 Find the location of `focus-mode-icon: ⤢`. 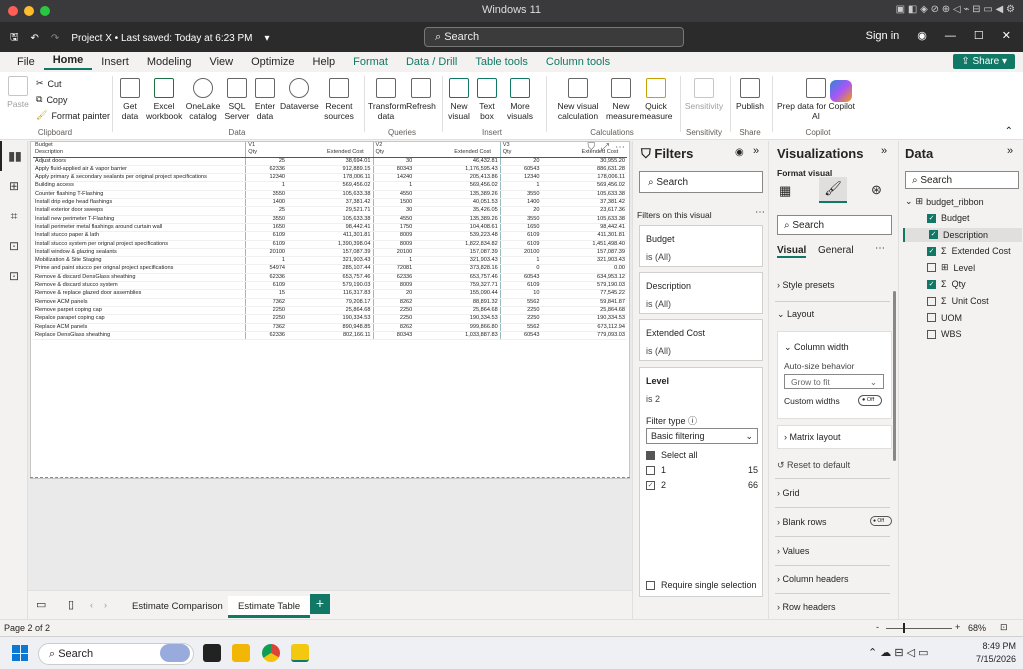

focus-mode-icon: ⤢ is located at coordinates (605, 147).